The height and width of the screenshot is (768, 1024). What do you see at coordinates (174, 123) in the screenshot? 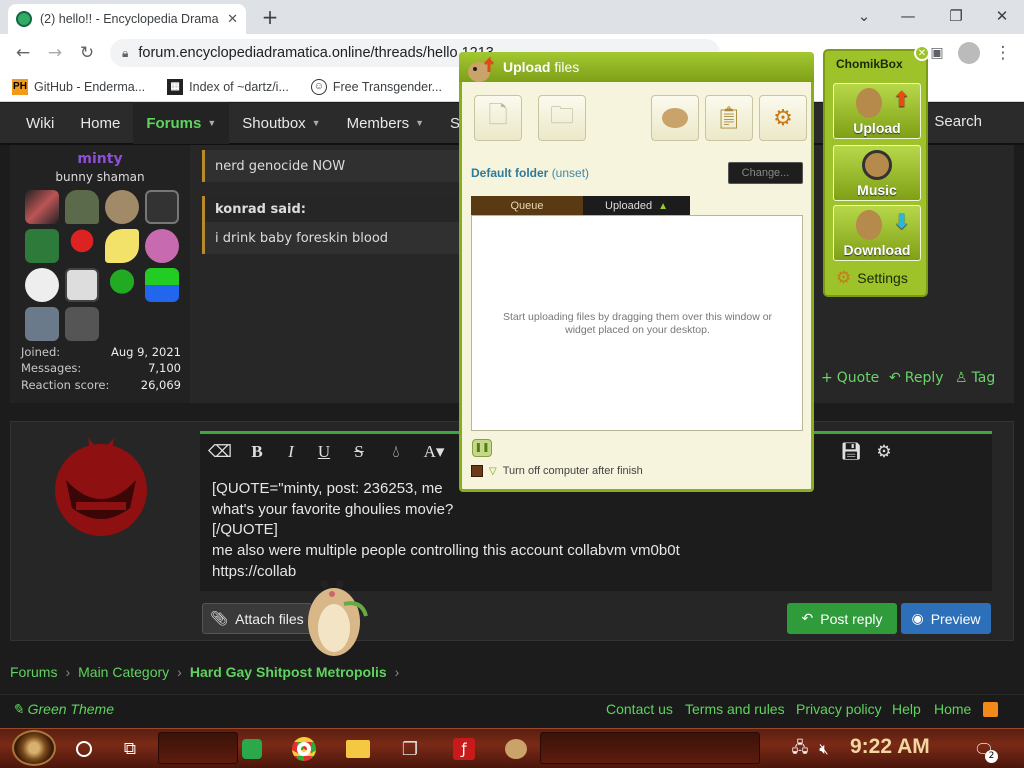
I see `nav-label: Forums` at bounding box center [174, 123].